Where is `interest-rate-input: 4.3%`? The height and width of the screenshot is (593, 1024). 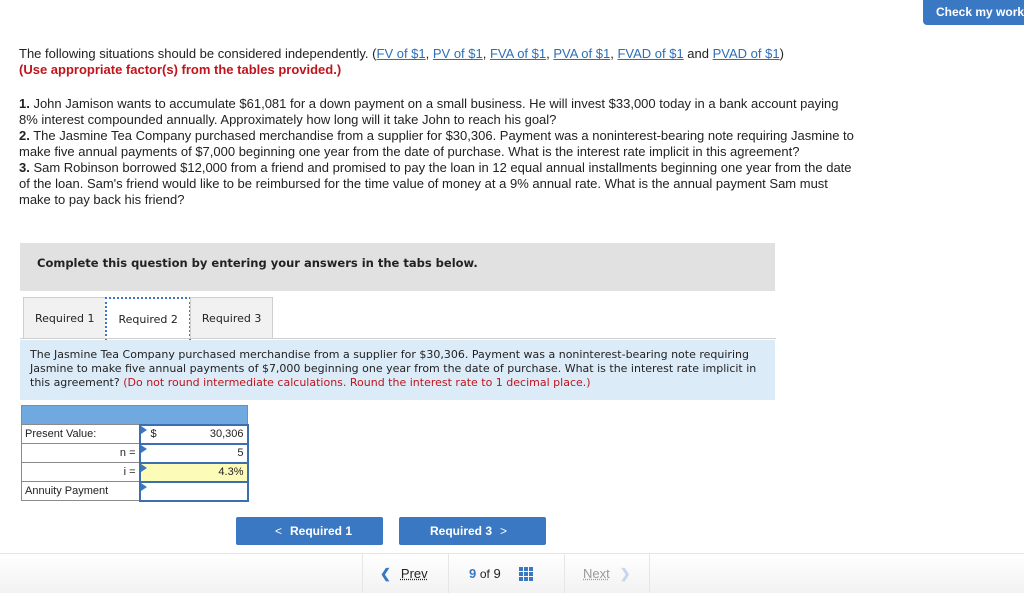
interest-rate-input: 4.3% is located at coordinates (193, 472).